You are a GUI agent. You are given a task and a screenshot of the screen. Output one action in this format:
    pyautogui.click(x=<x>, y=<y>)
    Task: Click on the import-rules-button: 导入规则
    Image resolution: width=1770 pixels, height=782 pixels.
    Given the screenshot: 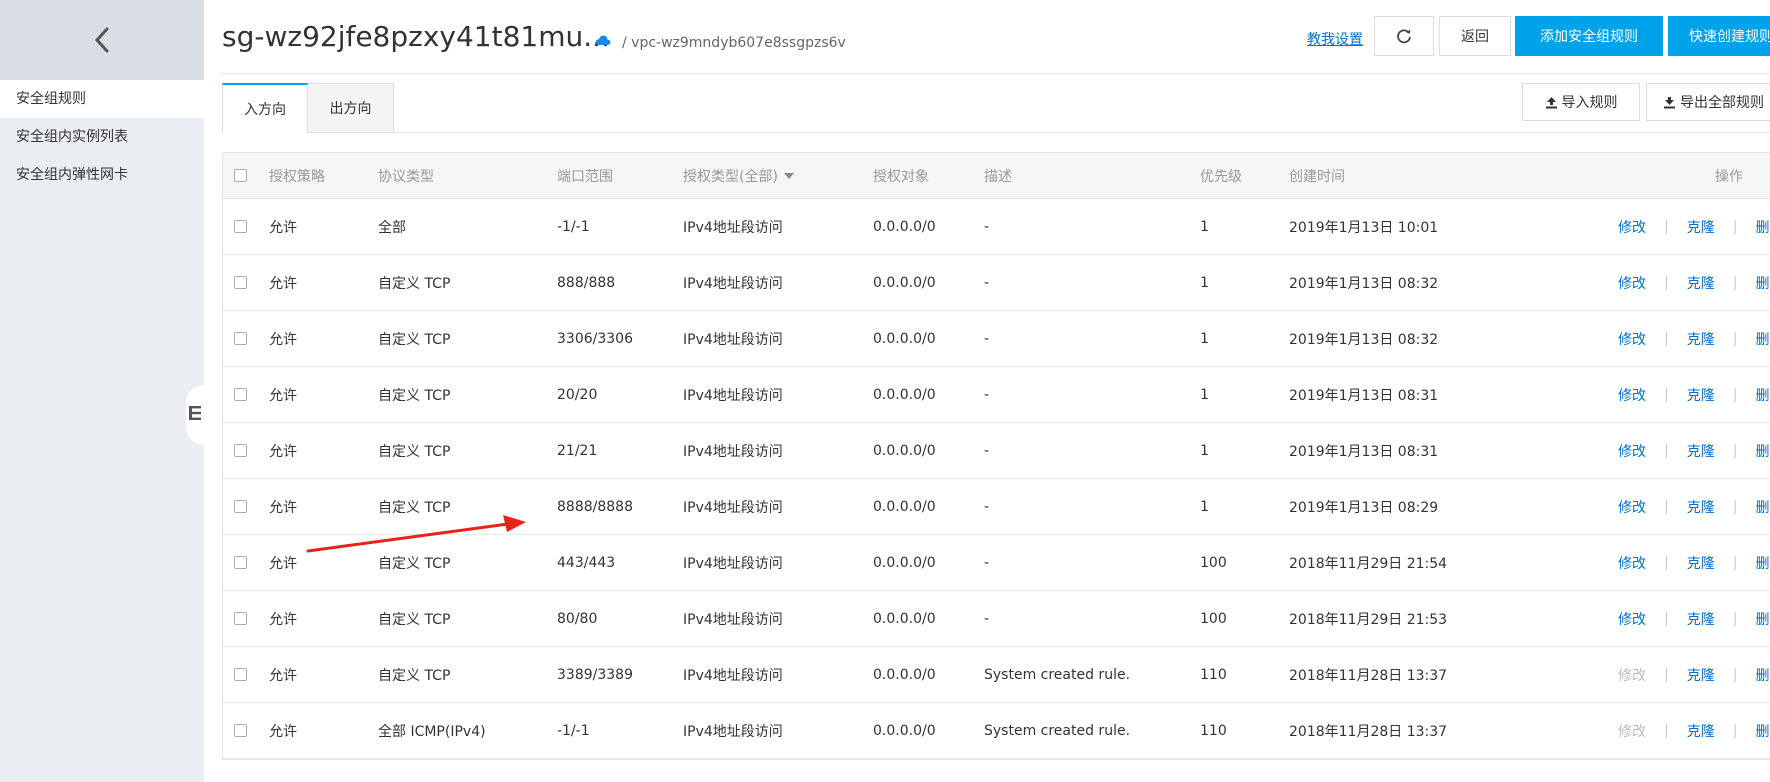 What is the action you would take?
    pyautogui.click(x=1581, y=102)
    